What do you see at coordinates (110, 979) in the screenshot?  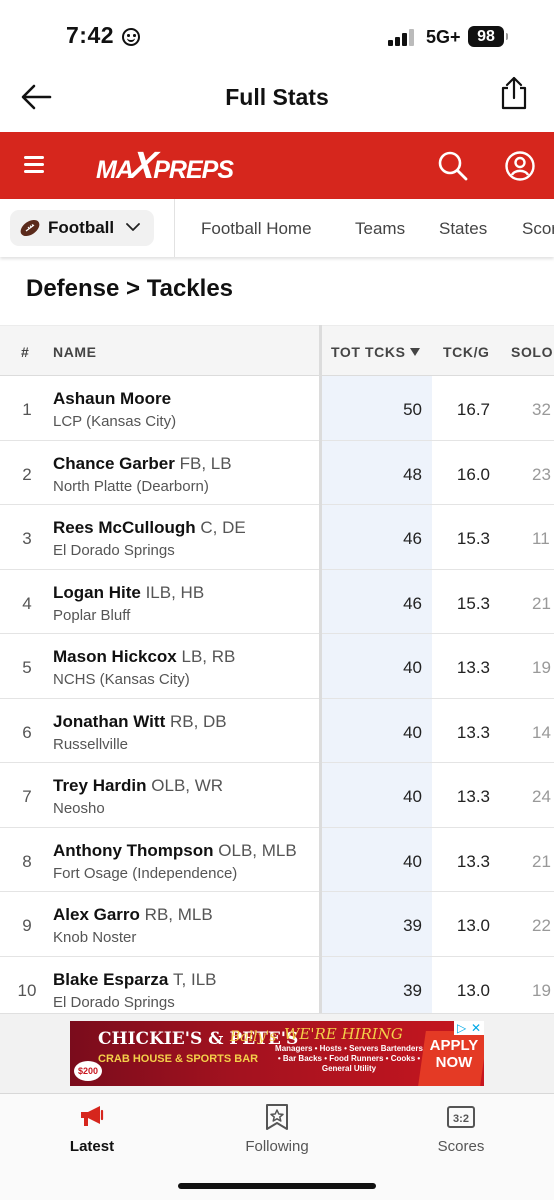 I see `player-name: Blake Esparza` at bounding box center [110, 979].